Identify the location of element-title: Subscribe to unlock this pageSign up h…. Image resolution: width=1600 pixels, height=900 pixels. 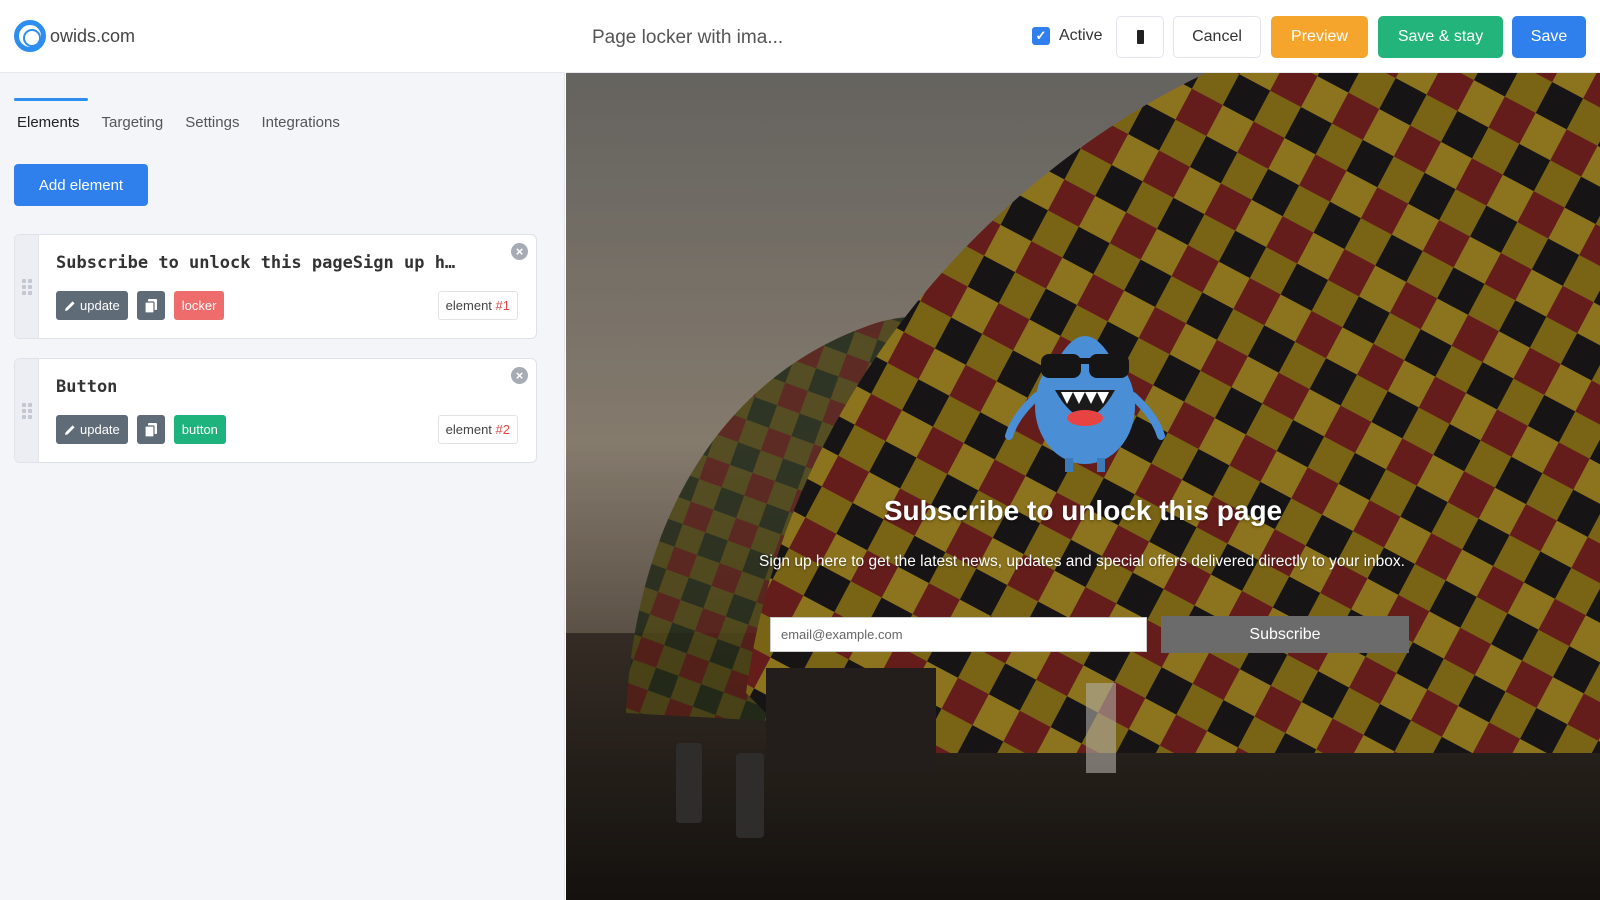
(256, 263).